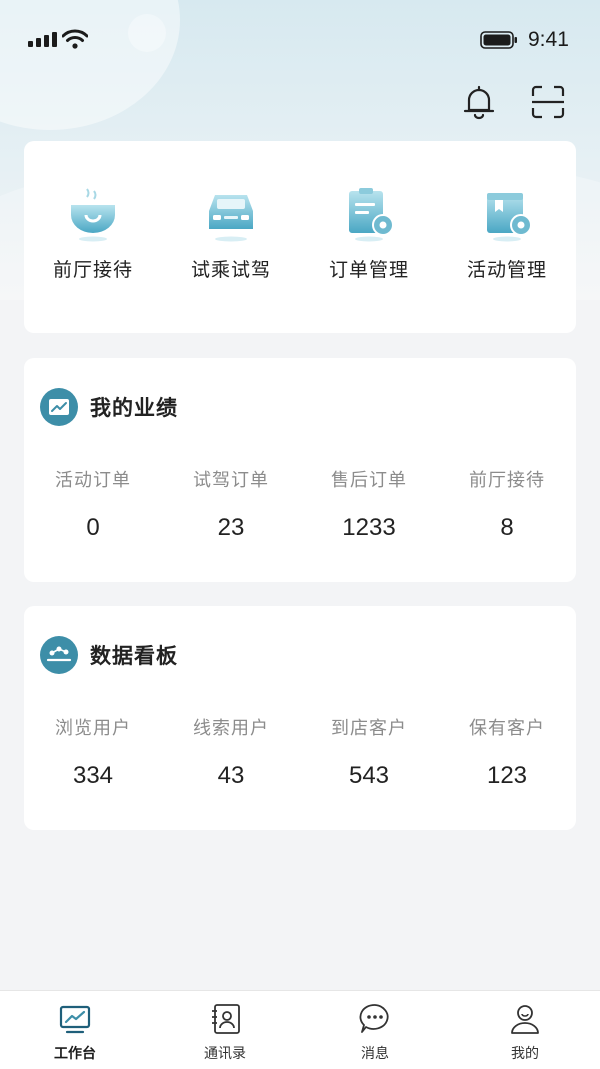 This screenshot has height=1069, width=600. Describe the element at coordinates (59, 407) in the screenshot. I see `trend-chart-icon` at that location.